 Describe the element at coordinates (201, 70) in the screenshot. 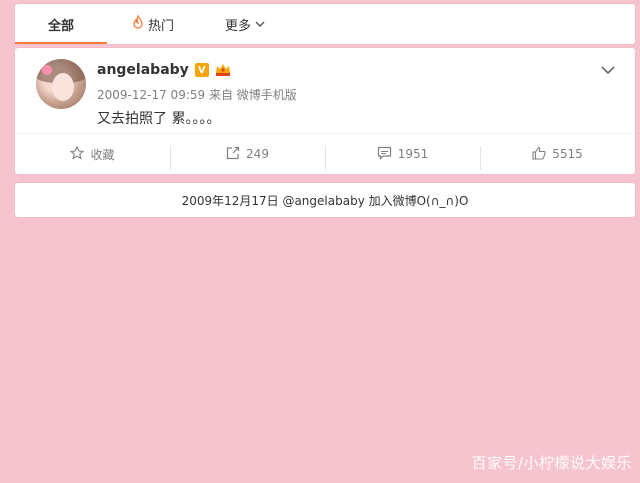

I see `verified-v-icon: V` at that location.